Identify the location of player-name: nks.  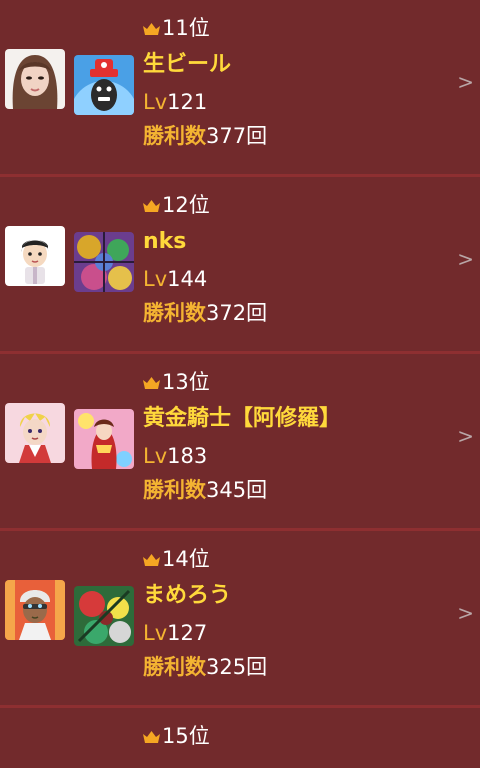
(165, 241).